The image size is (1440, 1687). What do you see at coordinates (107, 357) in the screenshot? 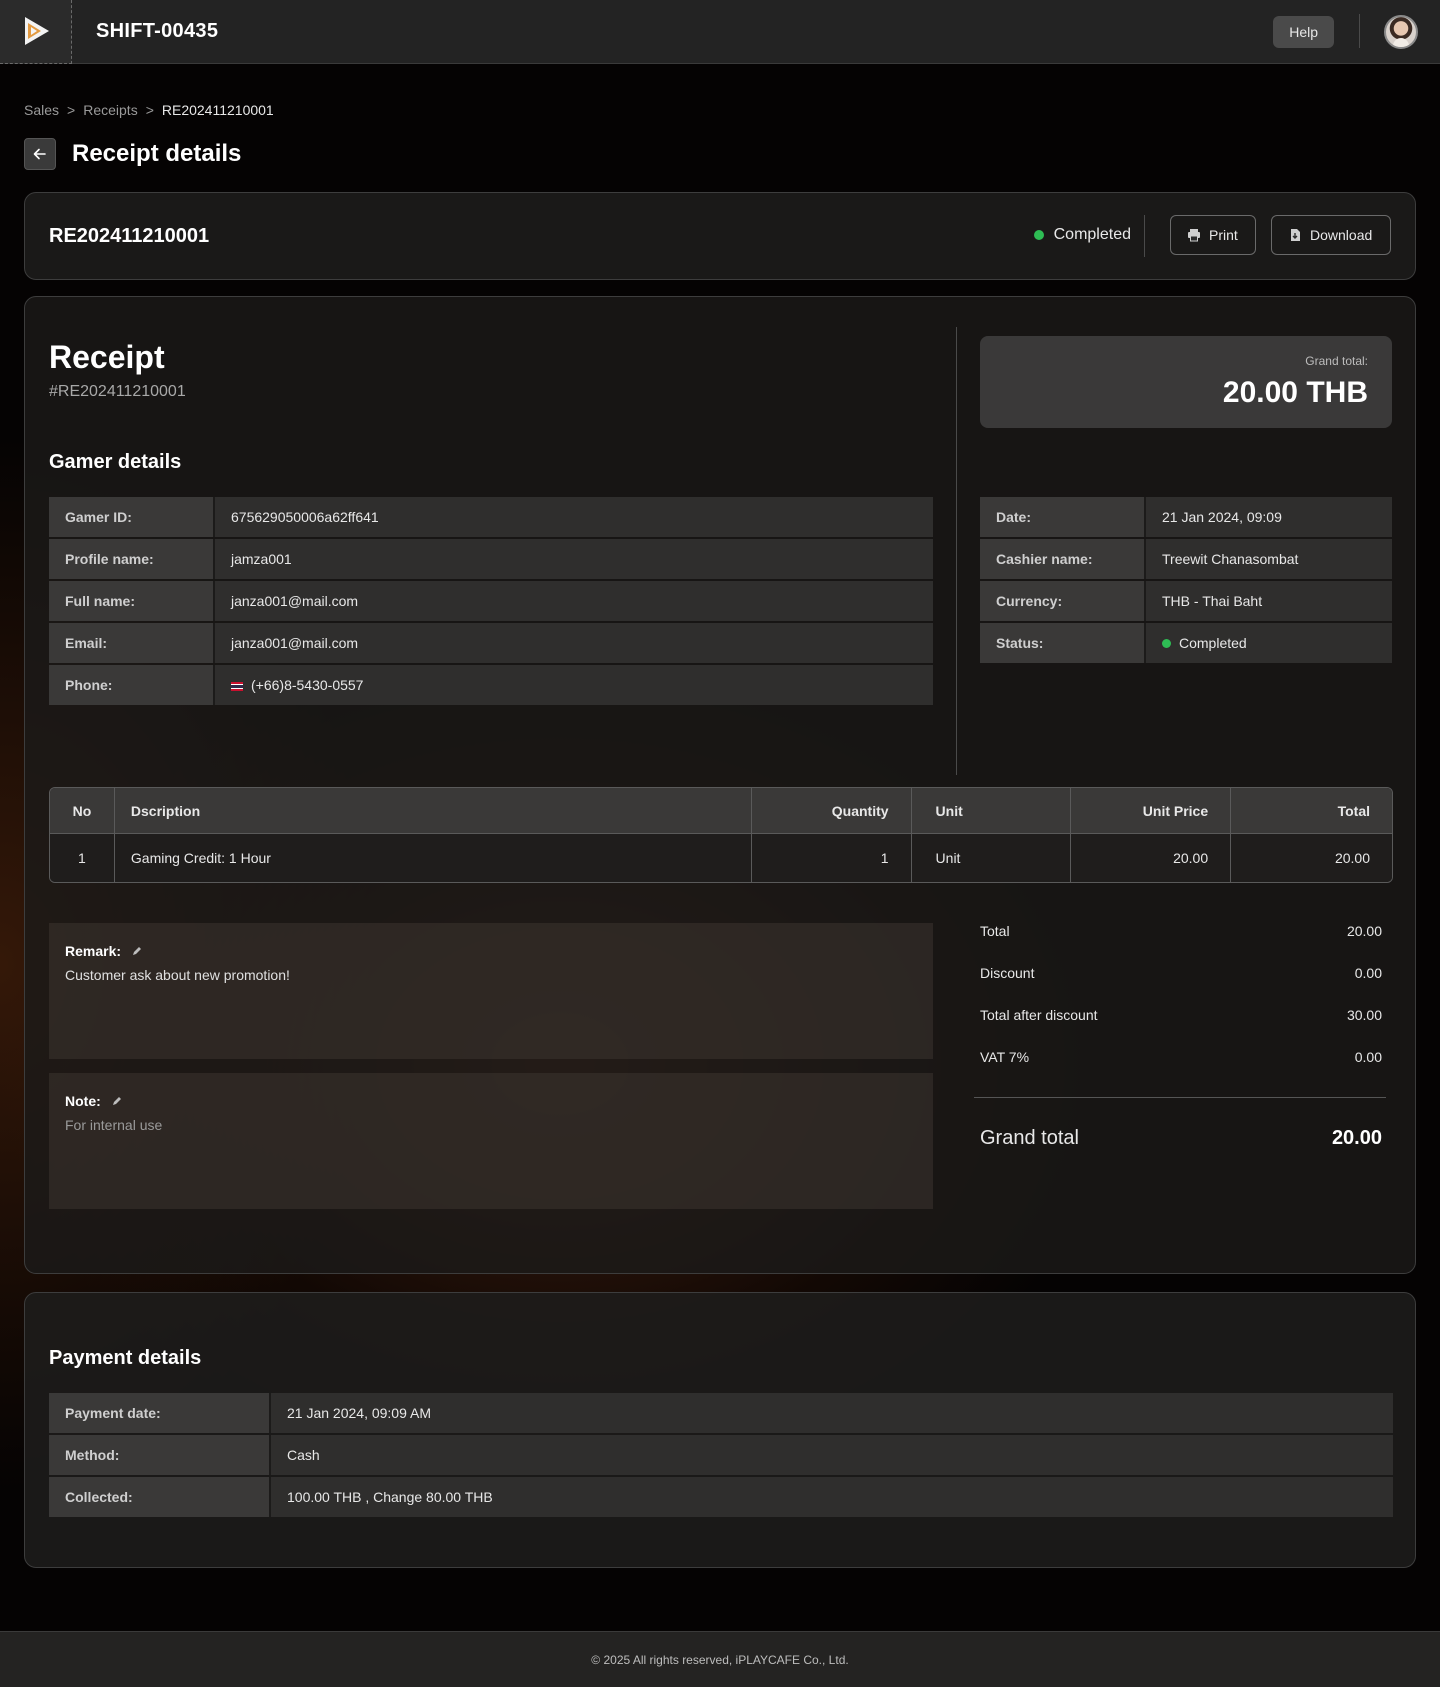
I see `receipt-heading: Receipt` at bounding box center [107, 357].